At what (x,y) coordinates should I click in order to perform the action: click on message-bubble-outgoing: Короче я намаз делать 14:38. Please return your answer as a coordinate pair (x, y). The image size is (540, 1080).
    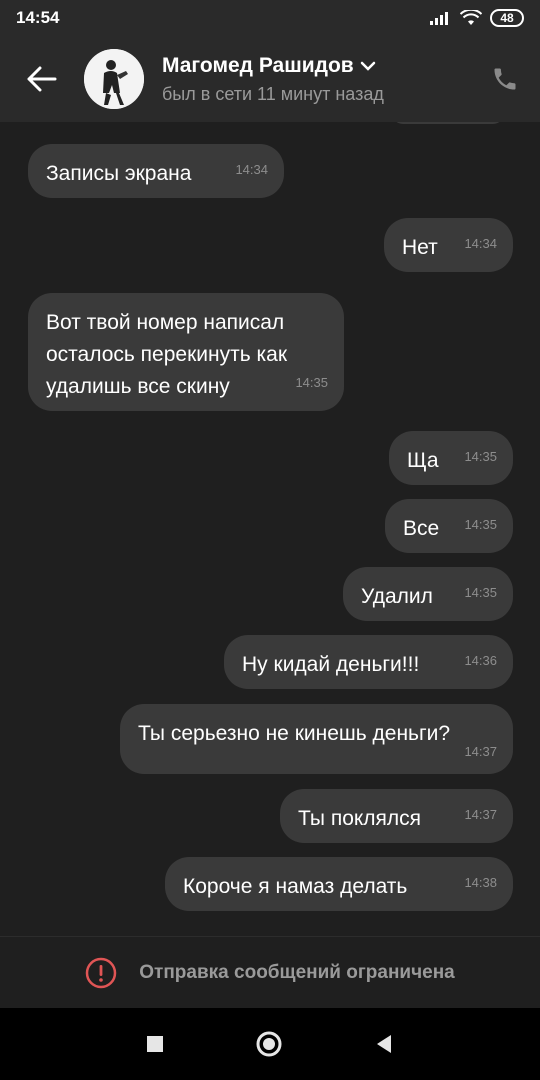
    Looking at the image, I should click on (339, 884).